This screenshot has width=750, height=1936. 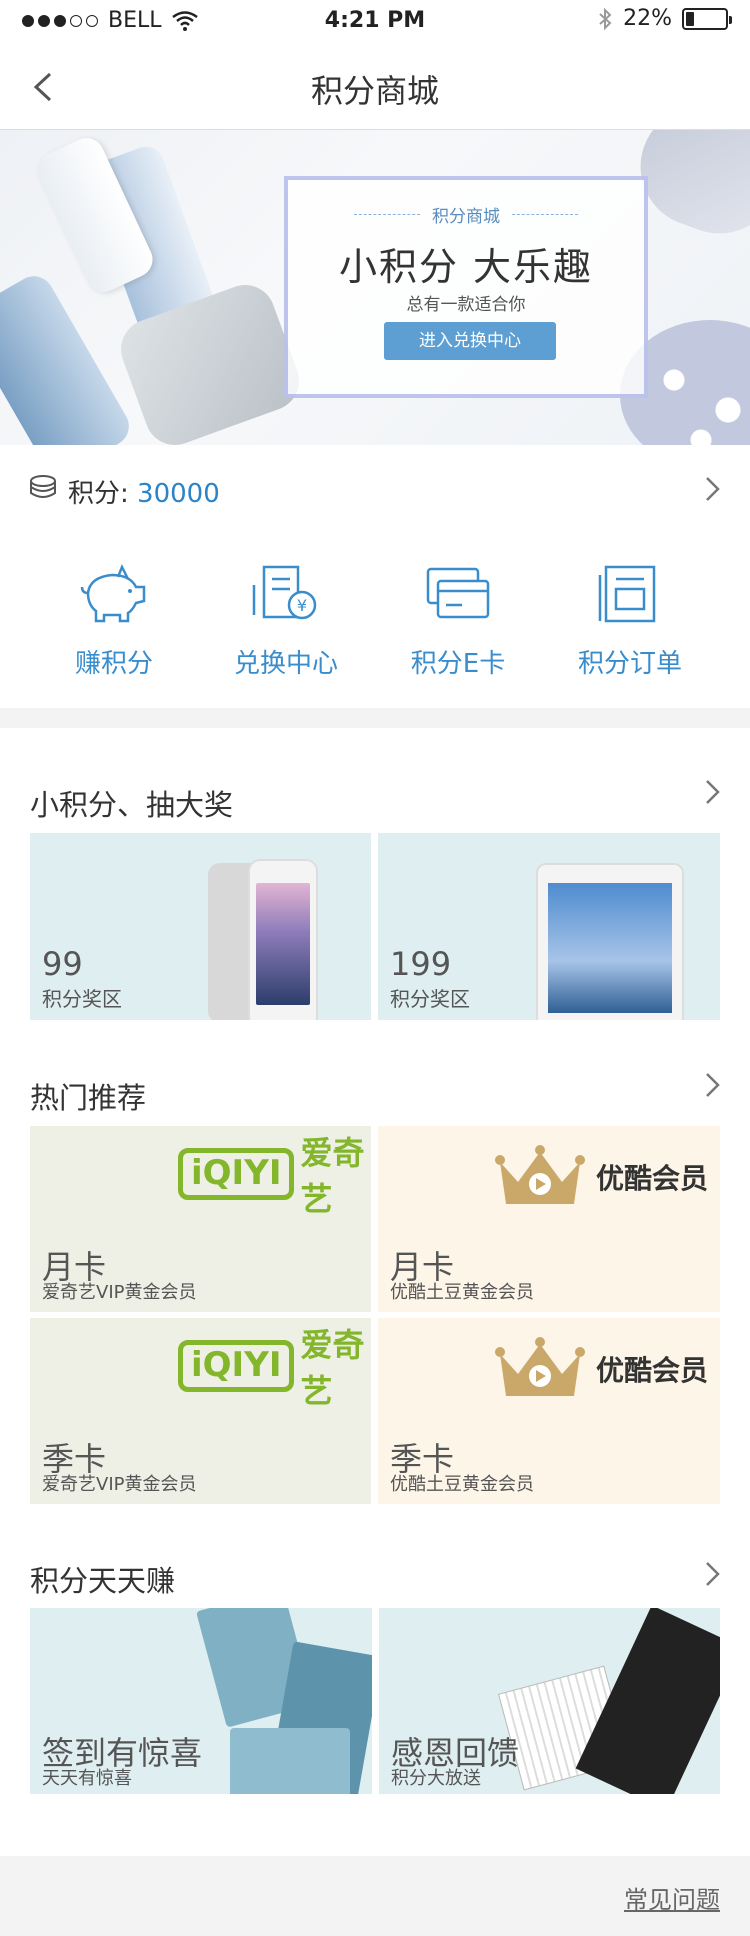 What do you see at coordinates (113, 664) in the screenshot?
I see `quick-action-label: 赚积分` at bounding box center [113, 664].